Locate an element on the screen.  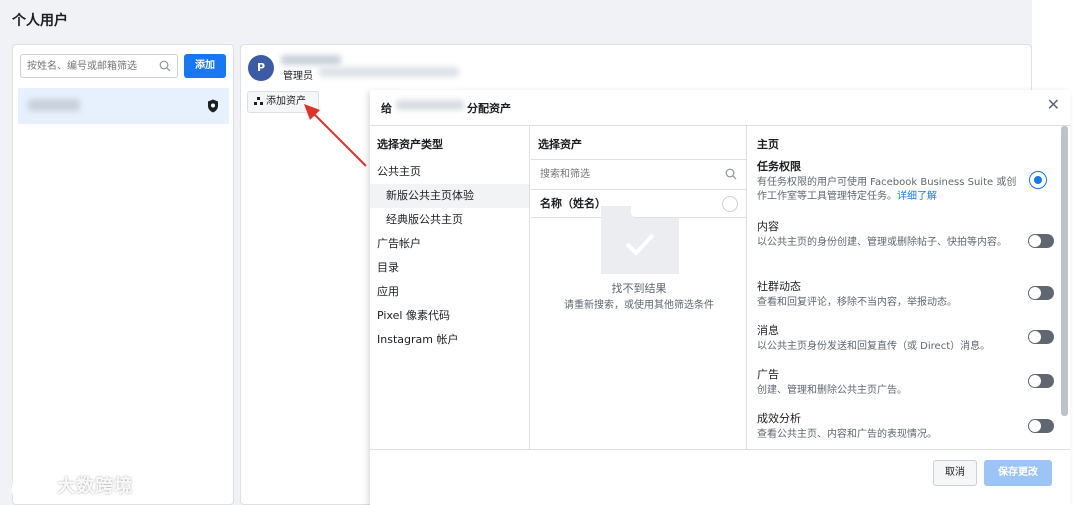
permission-community: 社群动态 查看和回复评论，移除不当内容，举报动态。 is located at coordinates (888, 294).